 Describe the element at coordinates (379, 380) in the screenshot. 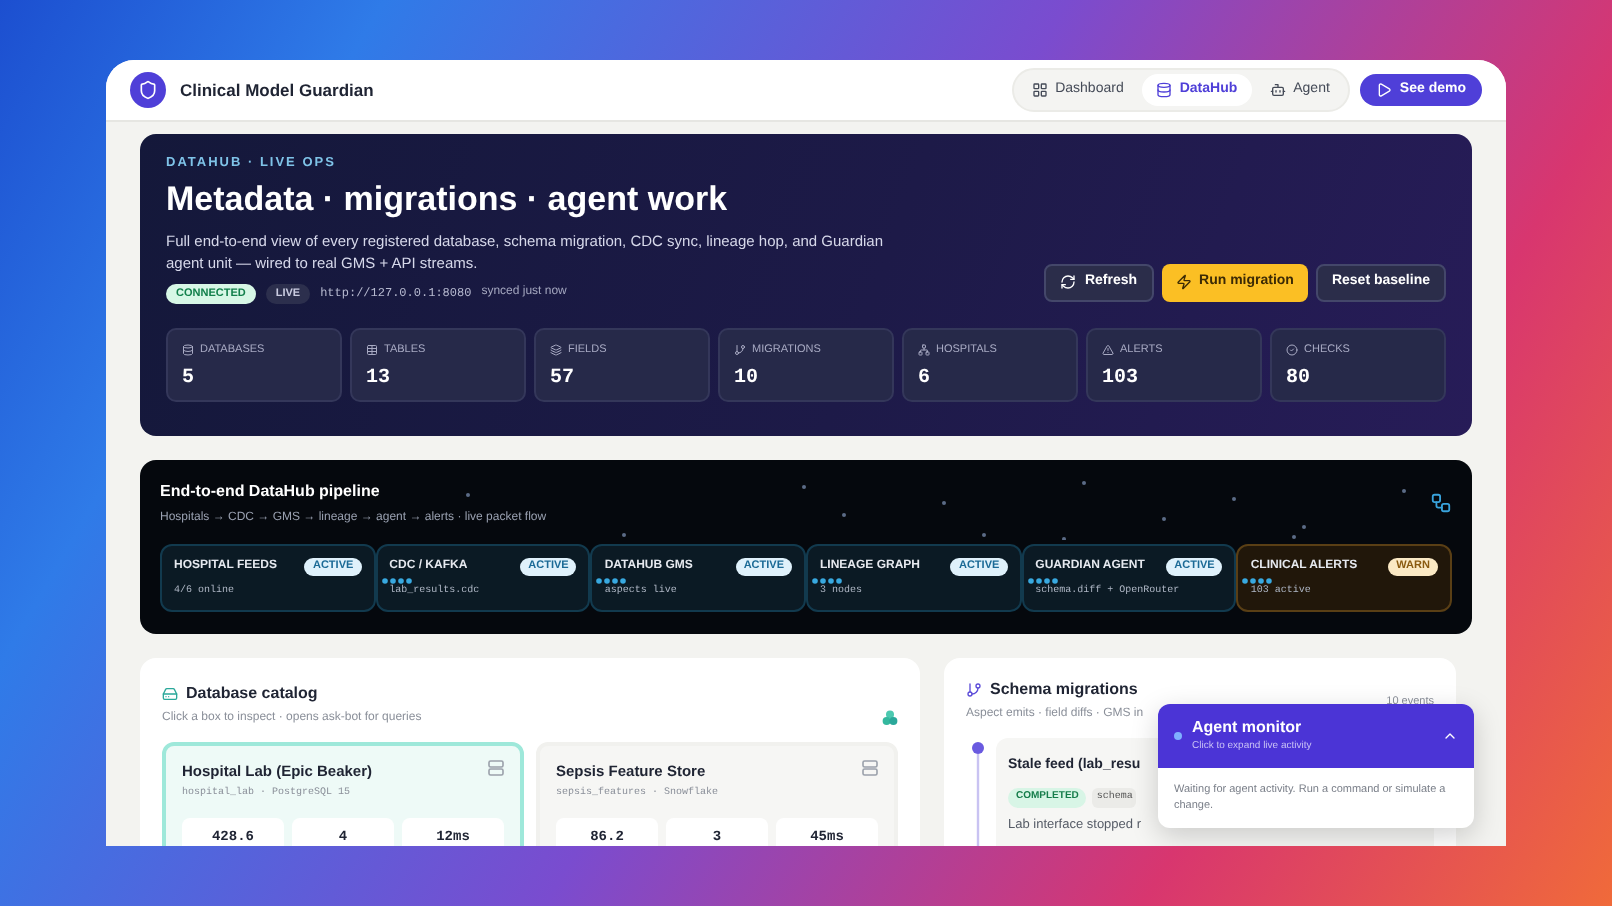

I see `stat-value: 13` at that location.